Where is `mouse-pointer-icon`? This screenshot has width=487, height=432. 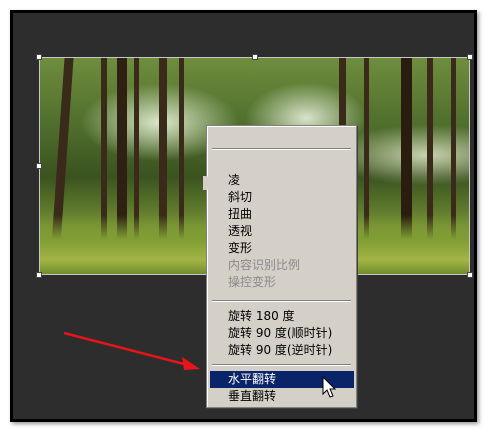
mouse-pointer-icon is located at coordinates (329, 387).